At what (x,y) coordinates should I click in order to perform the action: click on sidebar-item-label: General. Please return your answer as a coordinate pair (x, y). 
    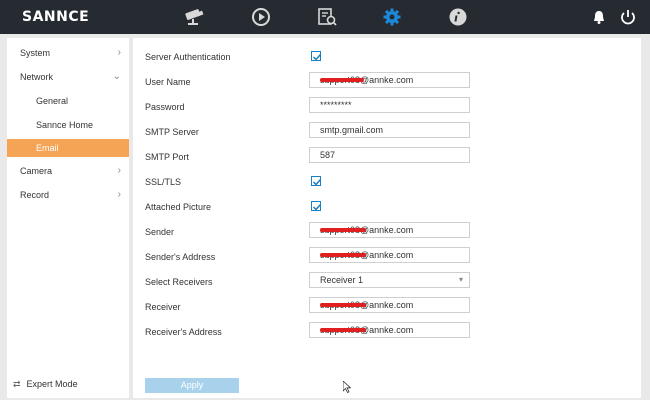
    Looking at the image, I should click on (52, 101).